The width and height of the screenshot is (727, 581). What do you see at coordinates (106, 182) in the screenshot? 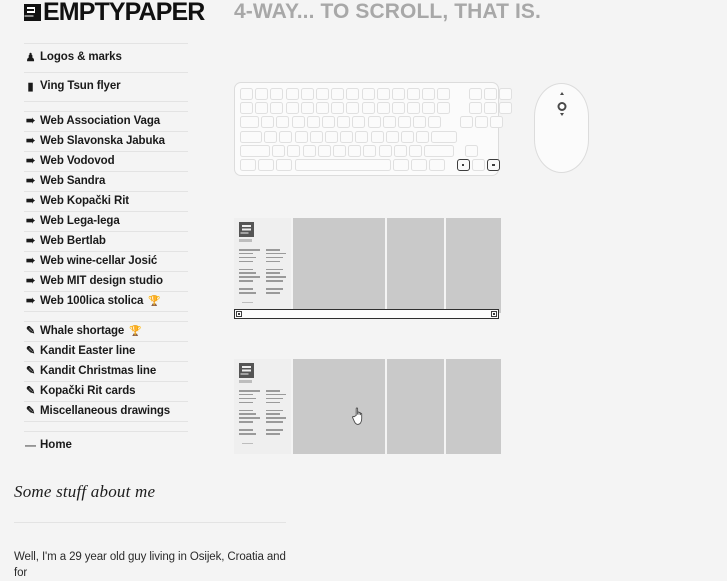
I see `sidebar-item-web-sandra: ➠ Web Sandra` at bounding box center [106, 182].